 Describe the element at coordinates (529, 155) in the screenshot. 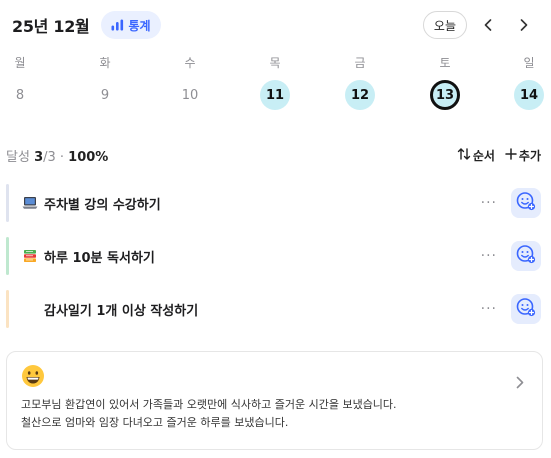

I see `add-label: 추가` at that location.